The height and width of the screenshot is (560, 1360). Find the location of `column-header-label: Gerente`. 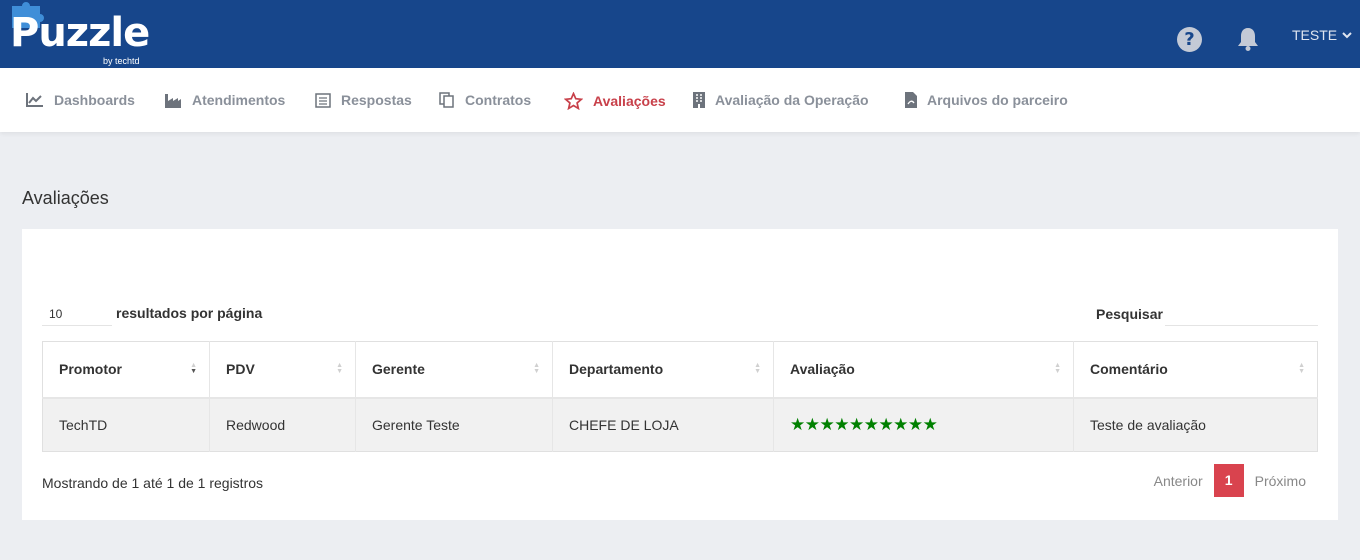

column-header-label: Gerente is located at coordinates (398, 369).